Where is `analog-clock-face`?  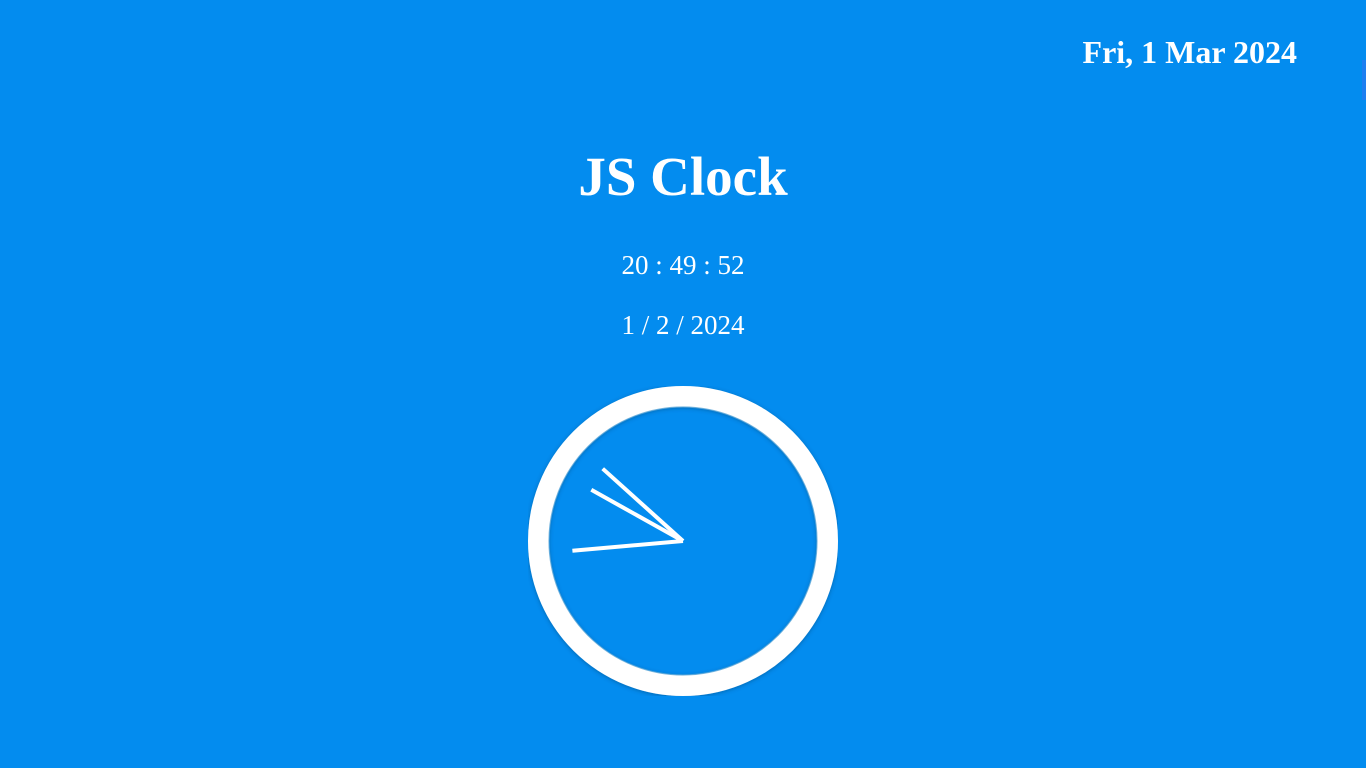
analog-clock-face is located at coordinates (683, 541).